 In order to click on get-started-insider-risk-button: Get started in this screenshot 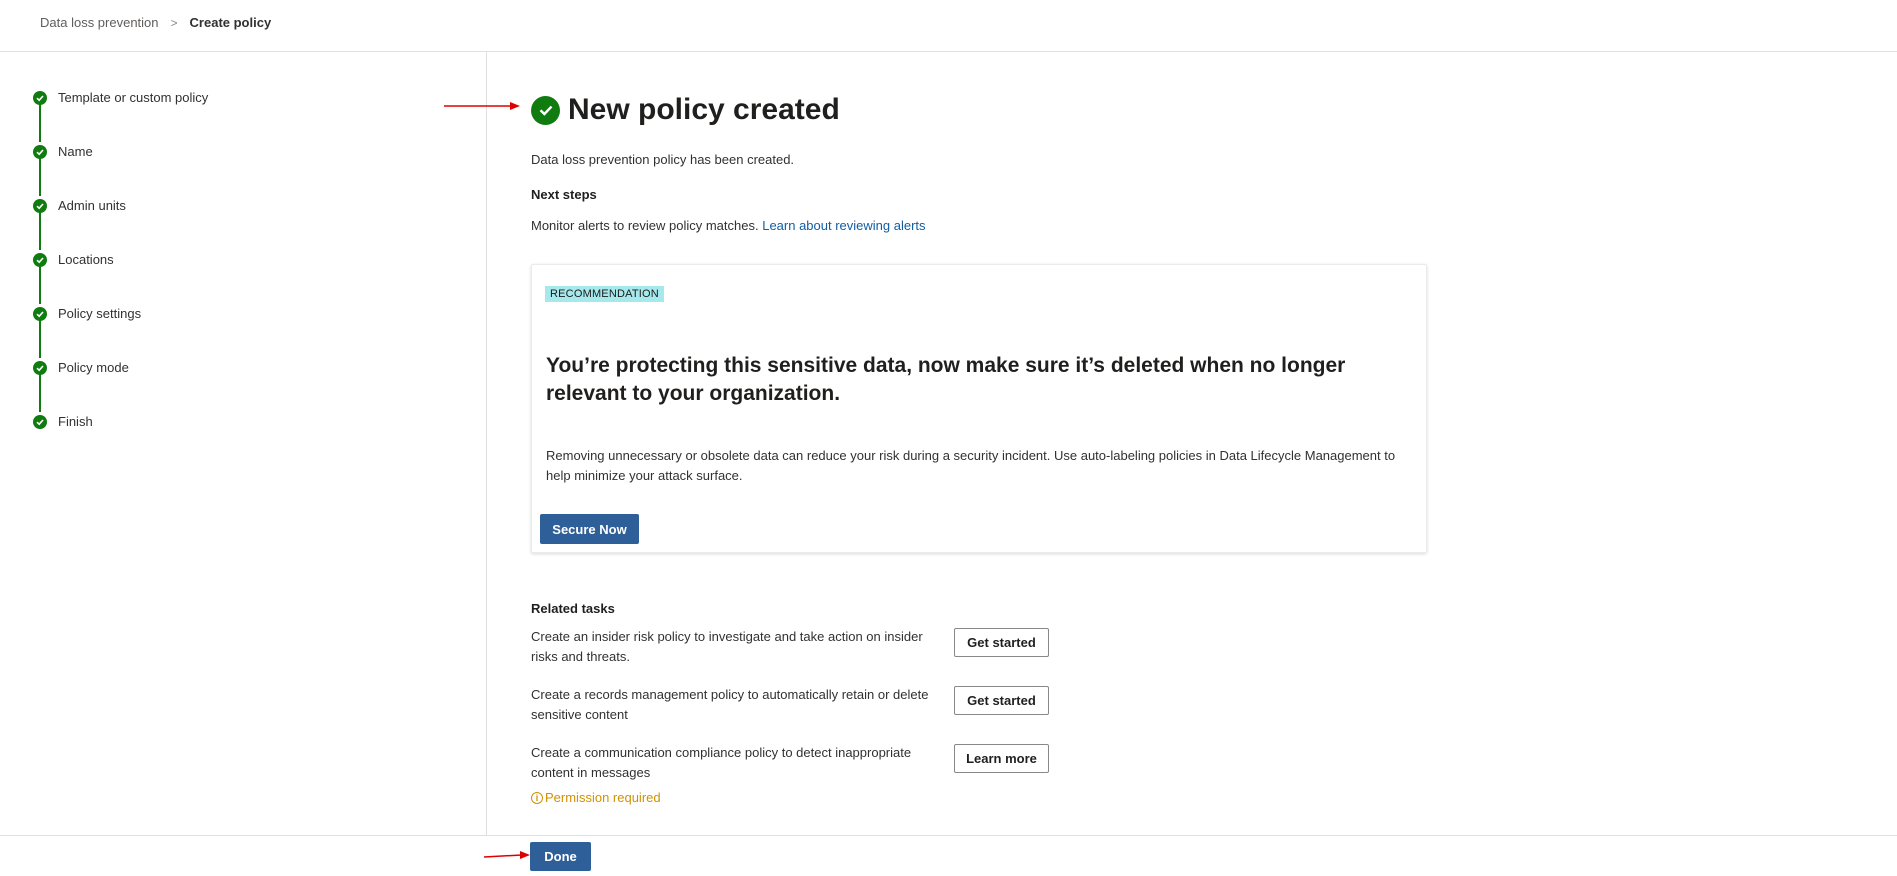, I will do `click(1001, 642)`.